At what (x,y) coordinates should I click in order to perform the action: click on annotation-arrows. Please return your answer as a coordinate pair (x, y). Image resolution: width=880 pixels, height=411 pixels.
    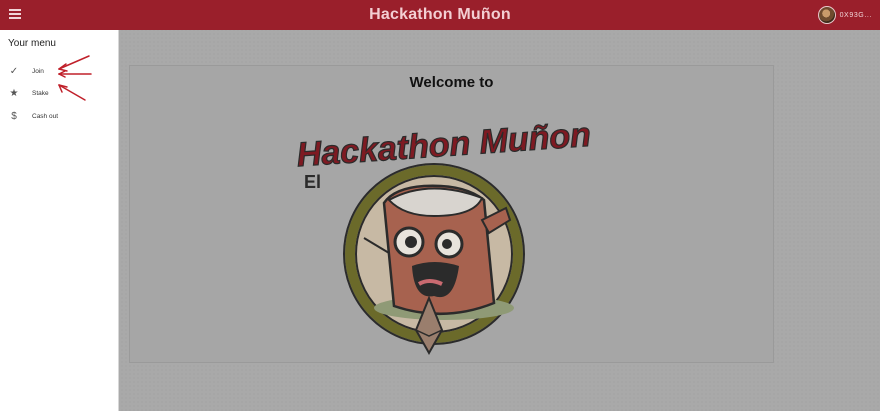
    Looking at the image, I should click on (75, 78).